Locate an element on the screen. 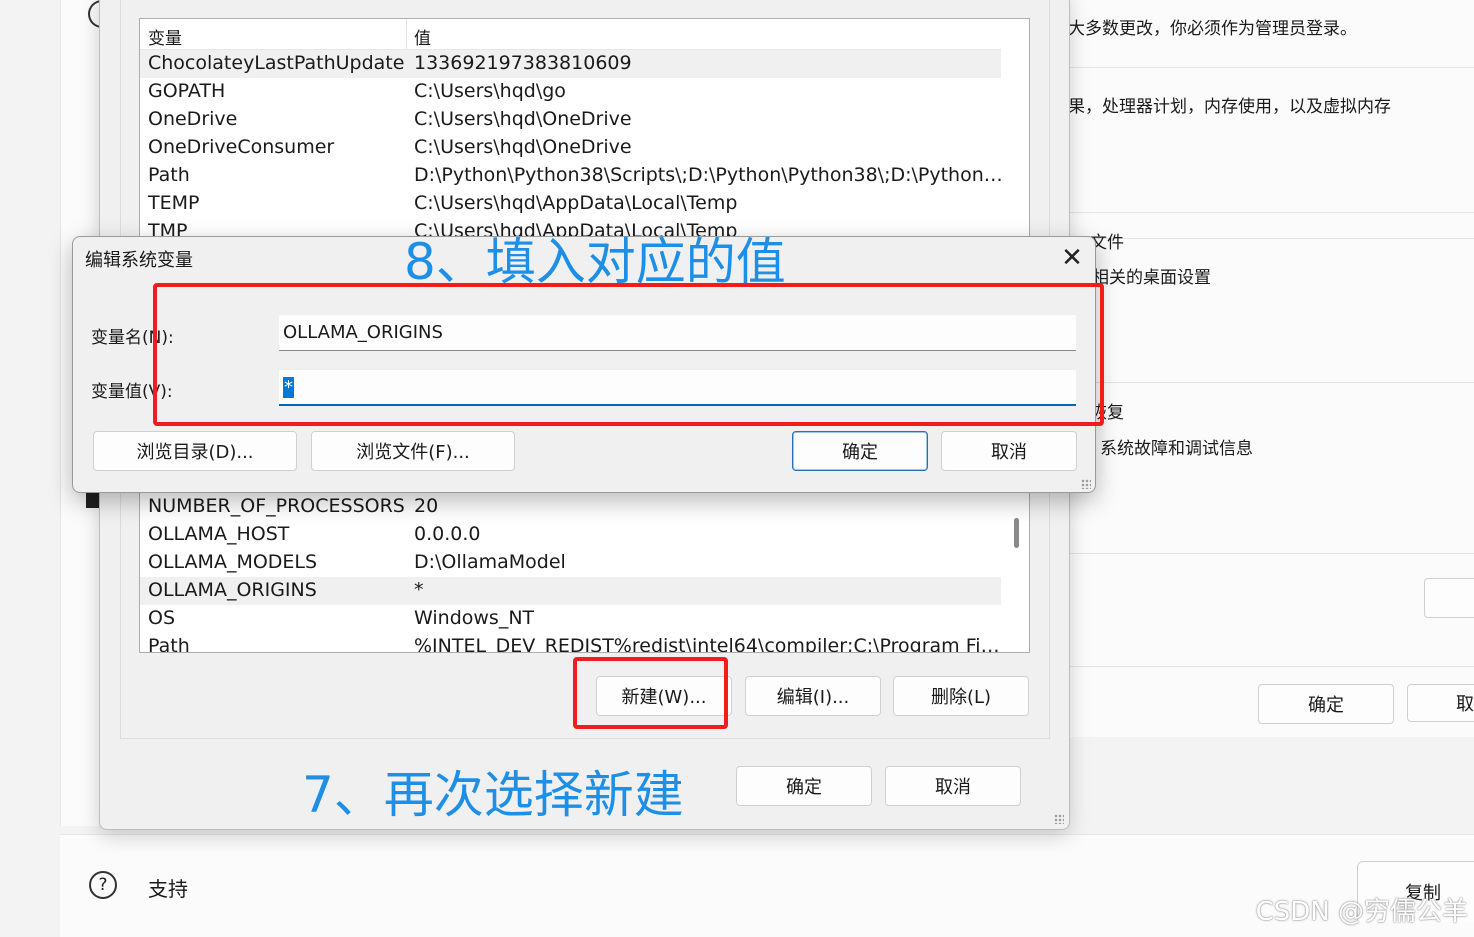  csdn-watermark: CSDN @穷儒公羊 is located at coordinates (1361, 912).